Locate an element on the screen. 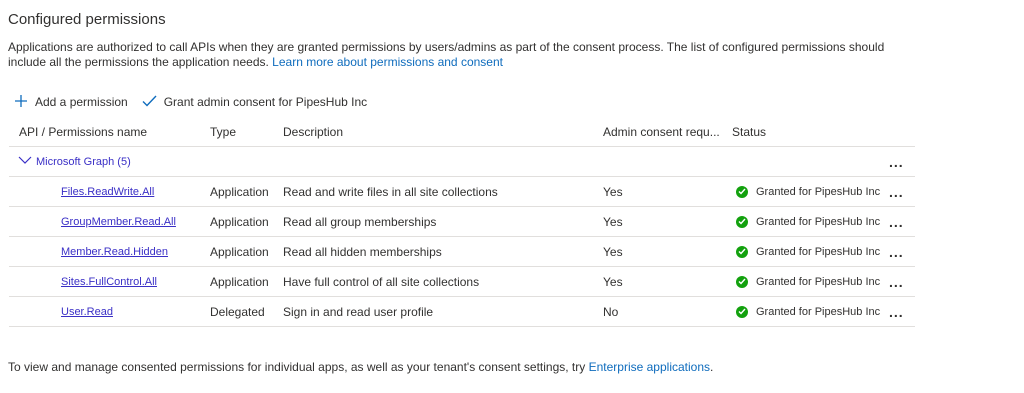 Image resolution: width=1024 pixels, height=393 pixels. grant-admin-consent-label: Grant admin consent for PipesHub Inc is located at coordinates (265, 102).